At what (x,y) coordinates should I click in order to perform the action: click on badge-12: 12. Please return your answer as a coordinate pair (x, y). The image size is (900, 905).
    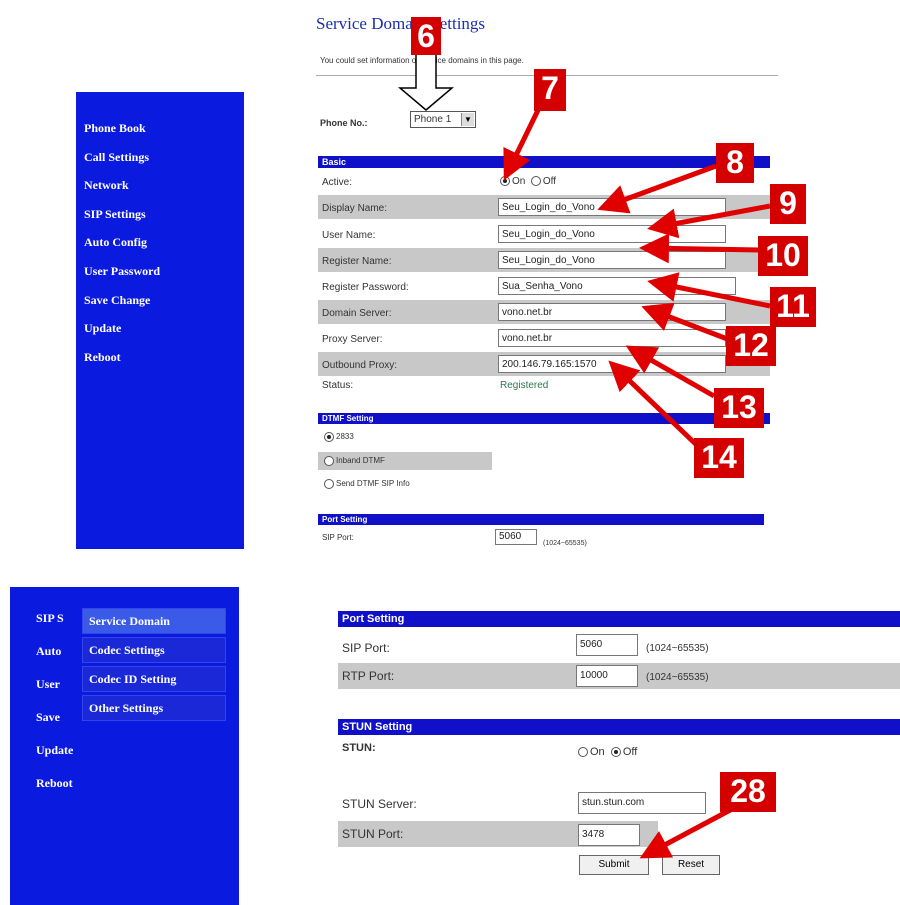
    Looking at the image, I should click on (751, 346).